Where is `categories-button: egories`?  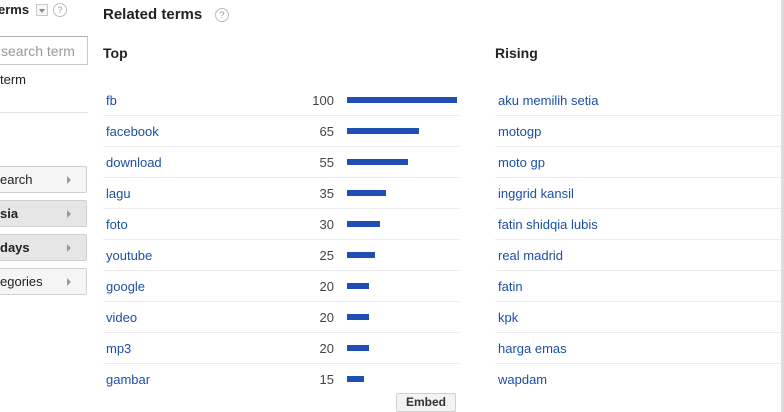
categories-button: egories is located at coordinates (43, 281).